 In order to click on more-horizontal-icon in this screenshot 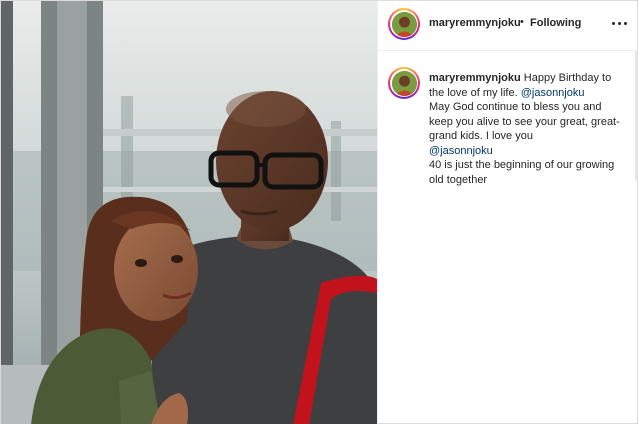, I will do `click(620, 23)`.